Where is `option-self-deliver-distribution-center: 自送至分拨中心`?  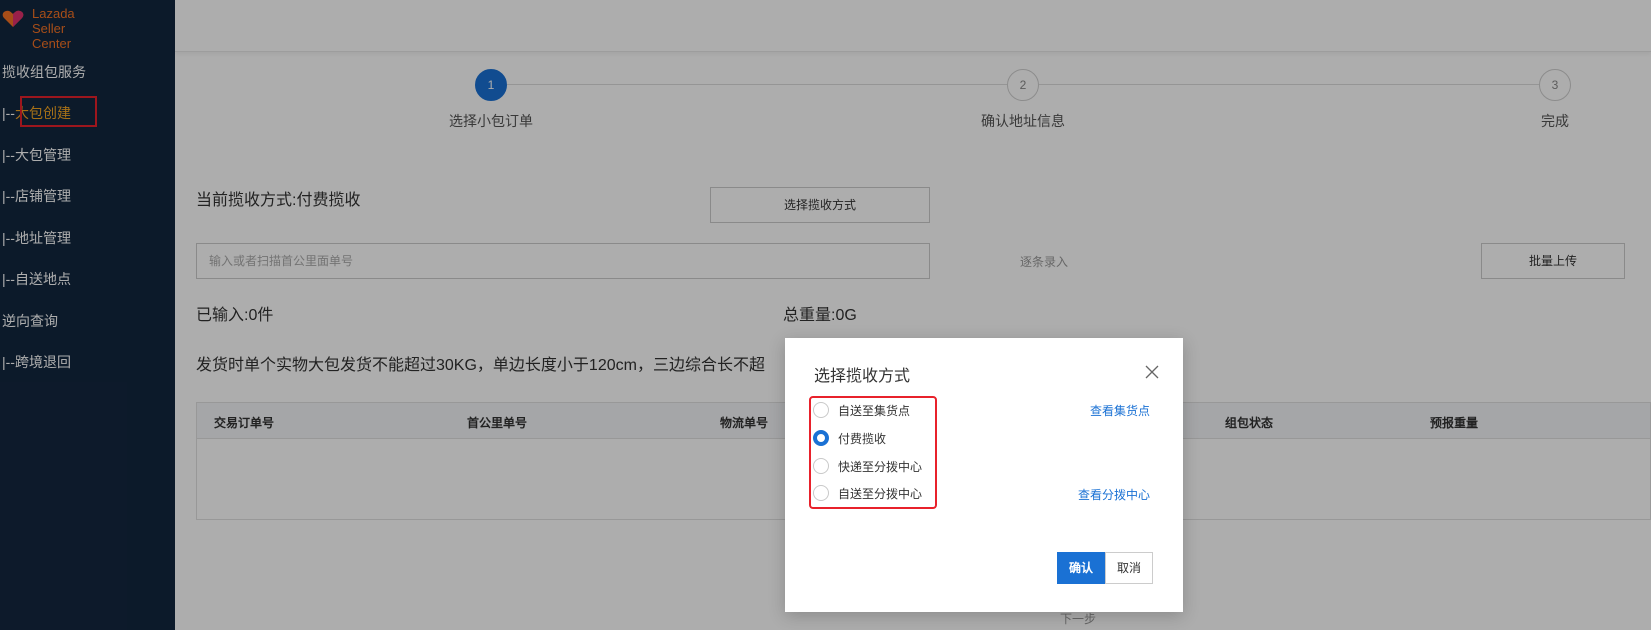
option-self-deliver-distribution-center: 自送至分拨中心 is located at coordinates (867, 493).